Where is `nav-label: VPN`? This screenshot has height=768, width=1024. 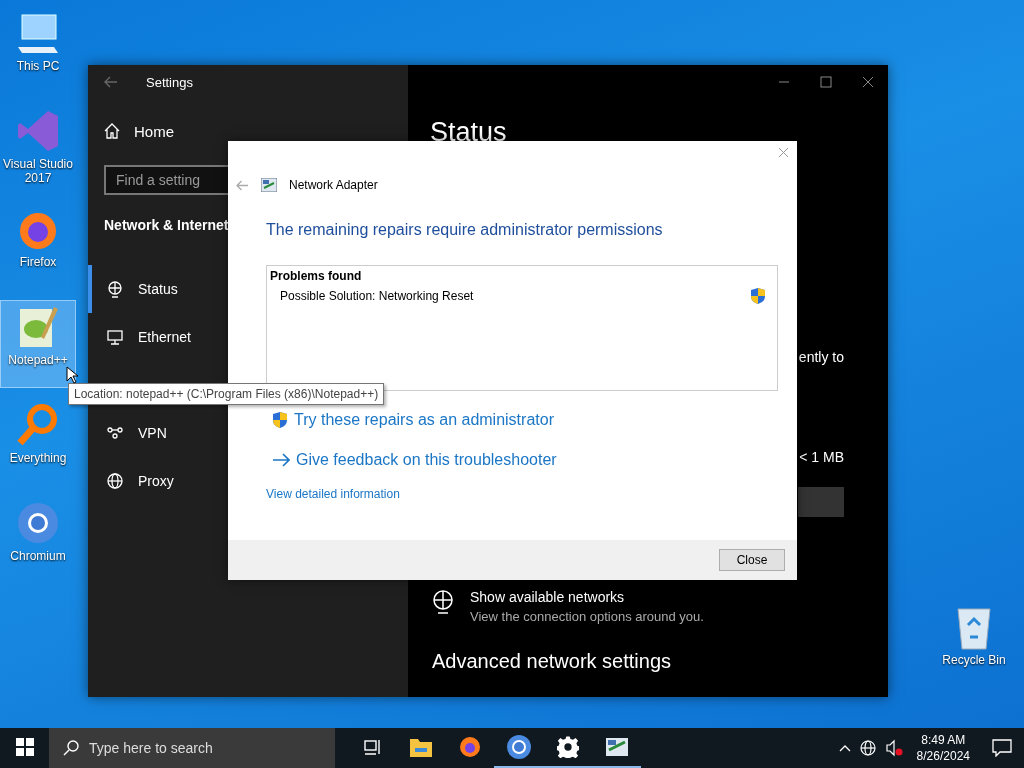 nav-label: VPN is located at coordinates (152, 433).